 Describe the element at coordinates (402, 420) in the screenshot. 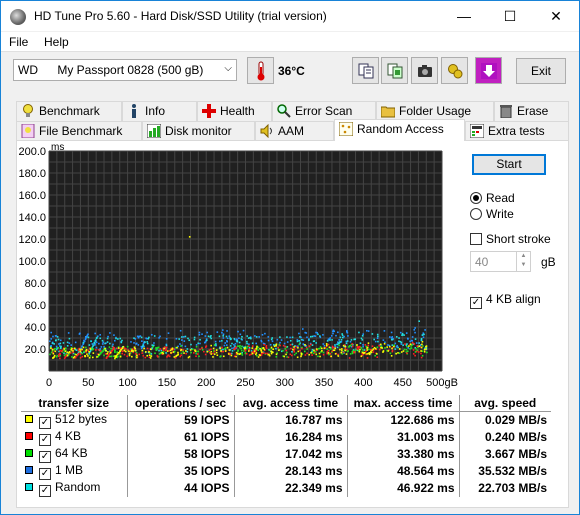

I see `result-max: 122.686 ms` at that location.